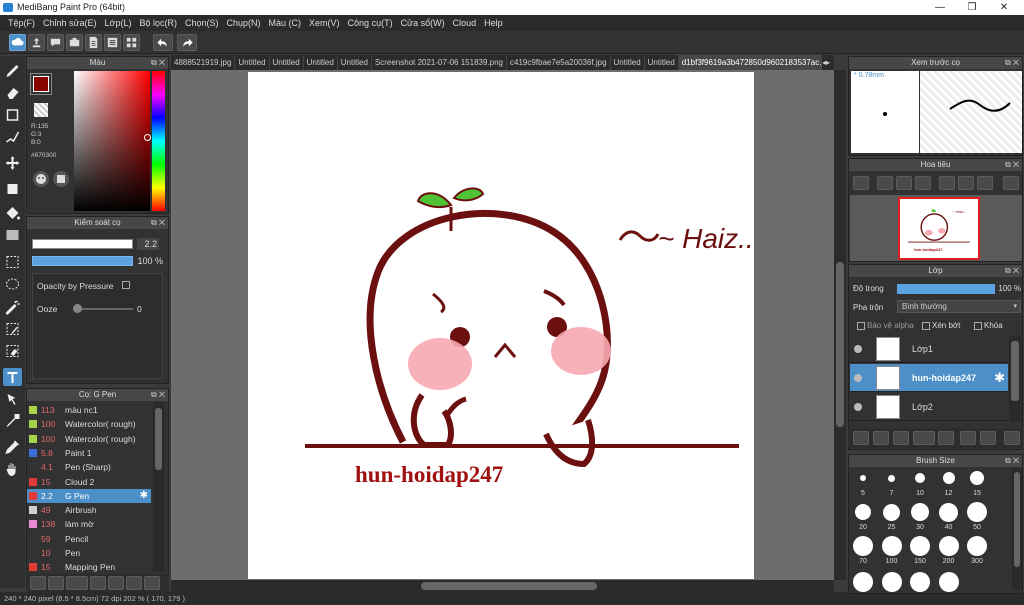  Describe the element at coordinates (152, 583) in the screenshot. I see `delete-brush-icon` at that location.